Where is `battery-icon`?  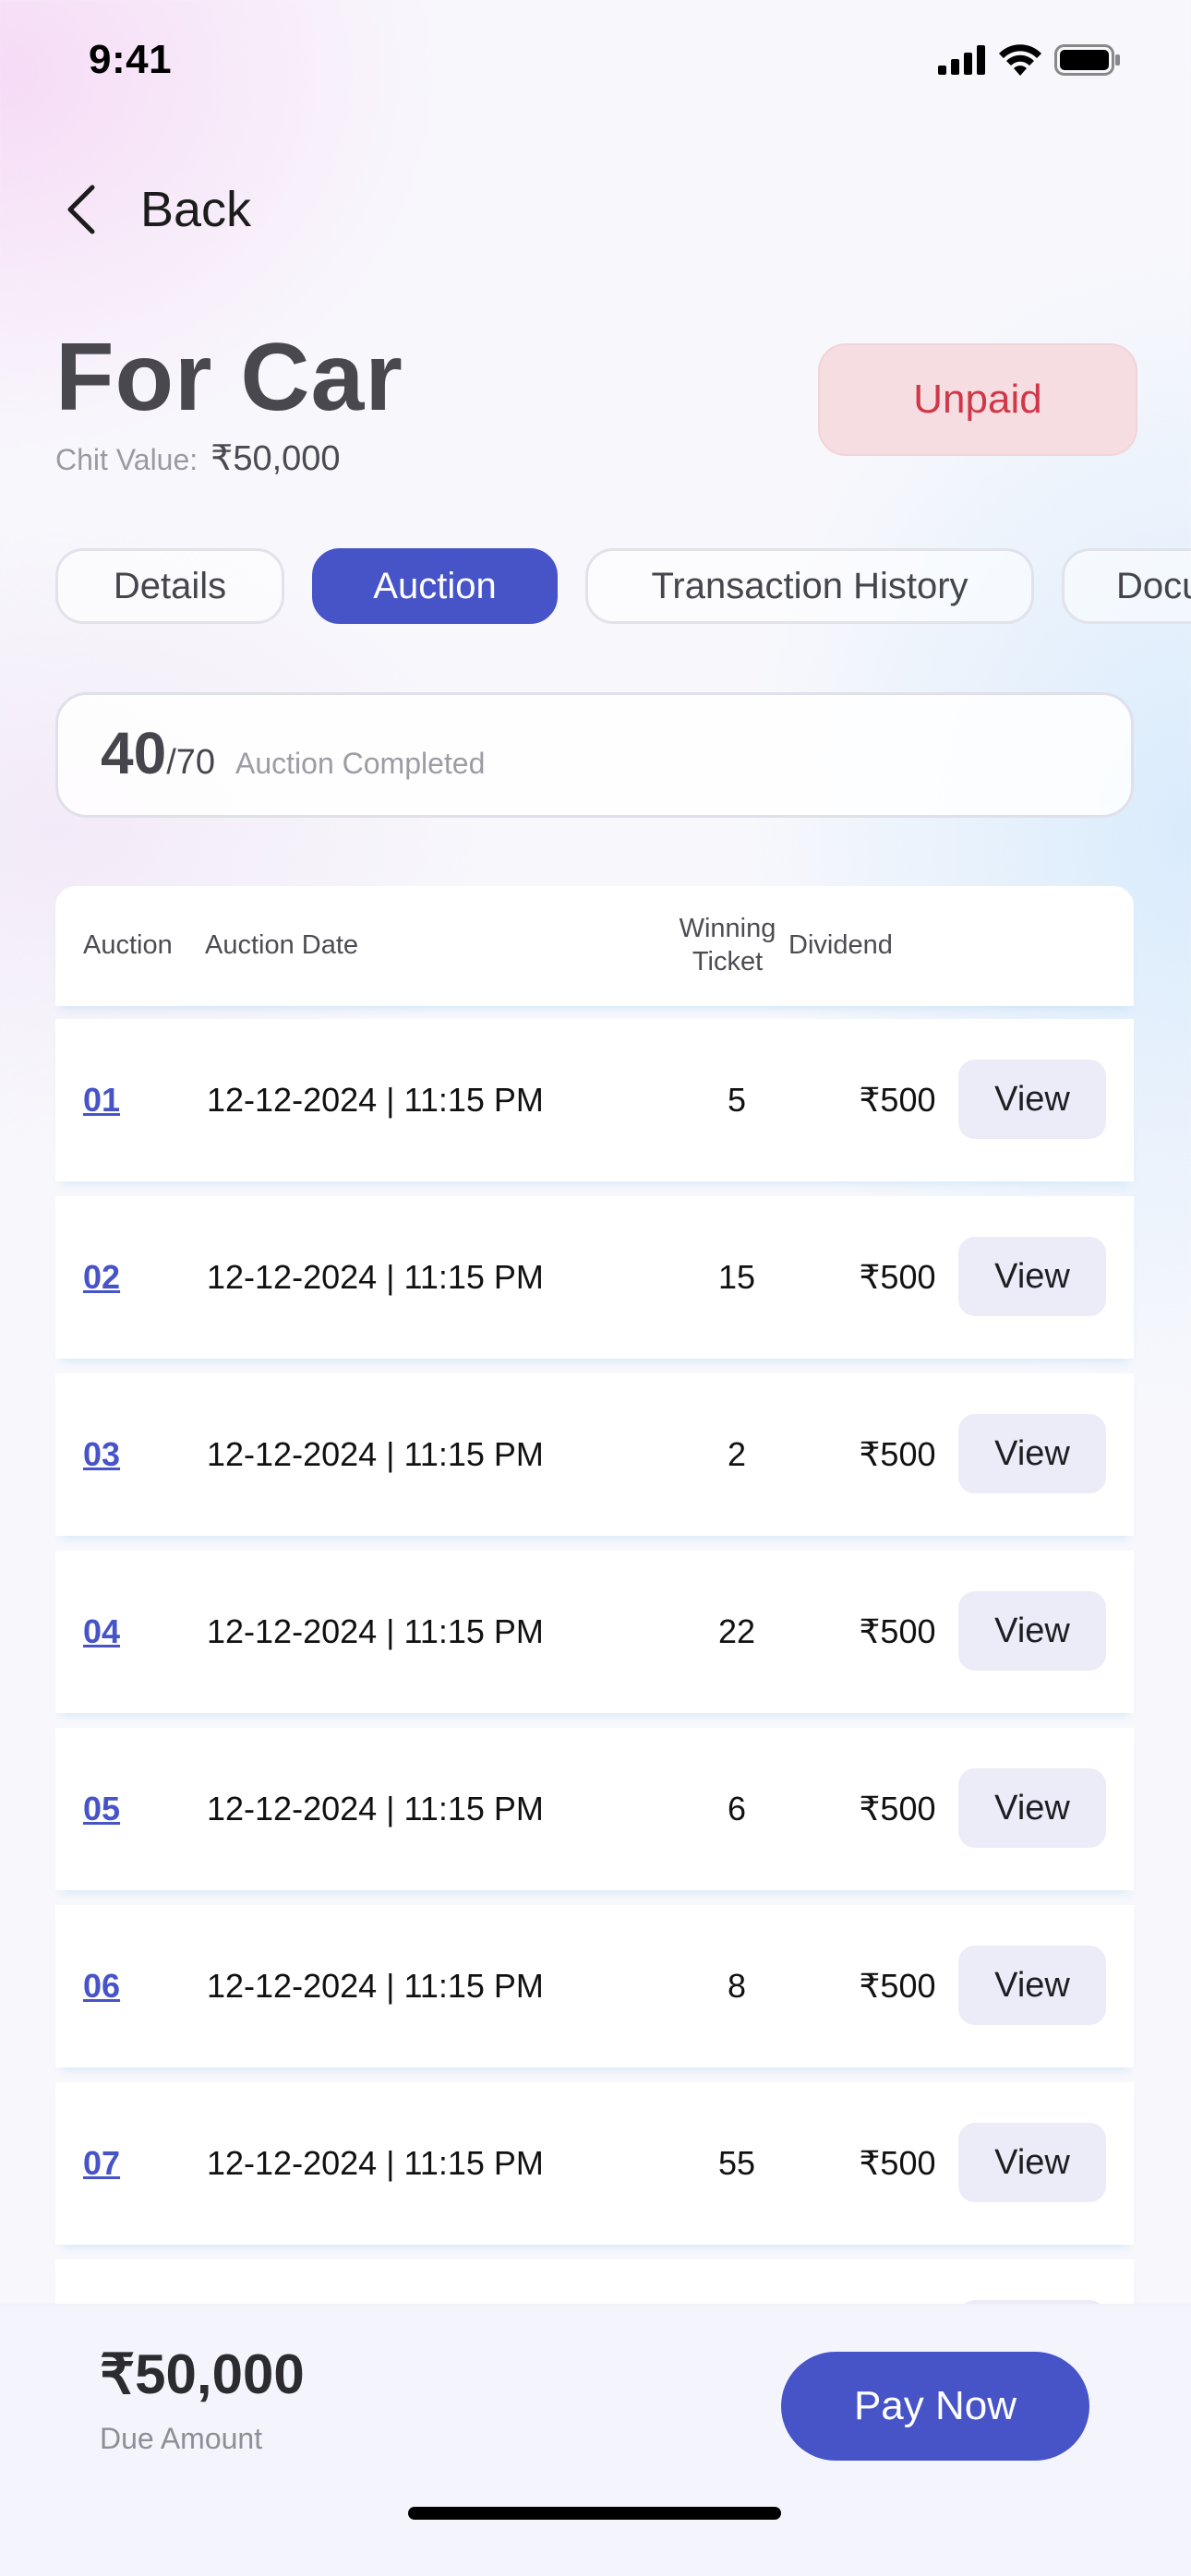 battery-icon is located at coordinates (1087, 60).